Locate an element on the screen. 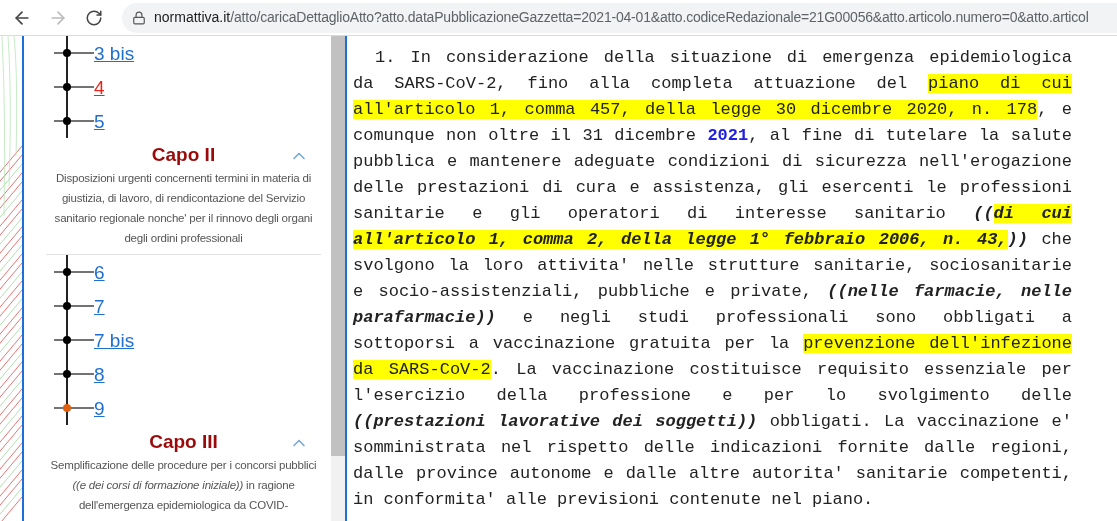 Image resolution: width=1117 pixels, height=521 pixels. article-text-line: in conformita' alle previsioni contenute nel piano. is located at coordinates (614, 500).